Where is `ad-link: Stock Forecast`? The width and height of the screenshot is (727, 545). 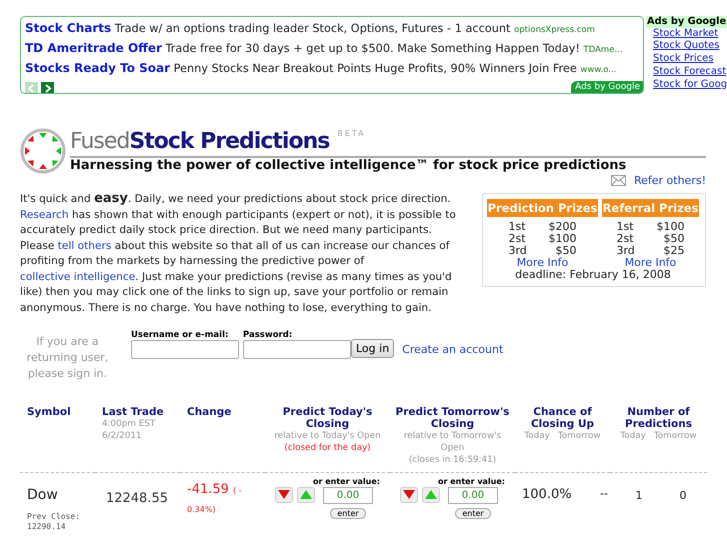
ad-link: Stock Forecast is located at coordinates (690, 72).